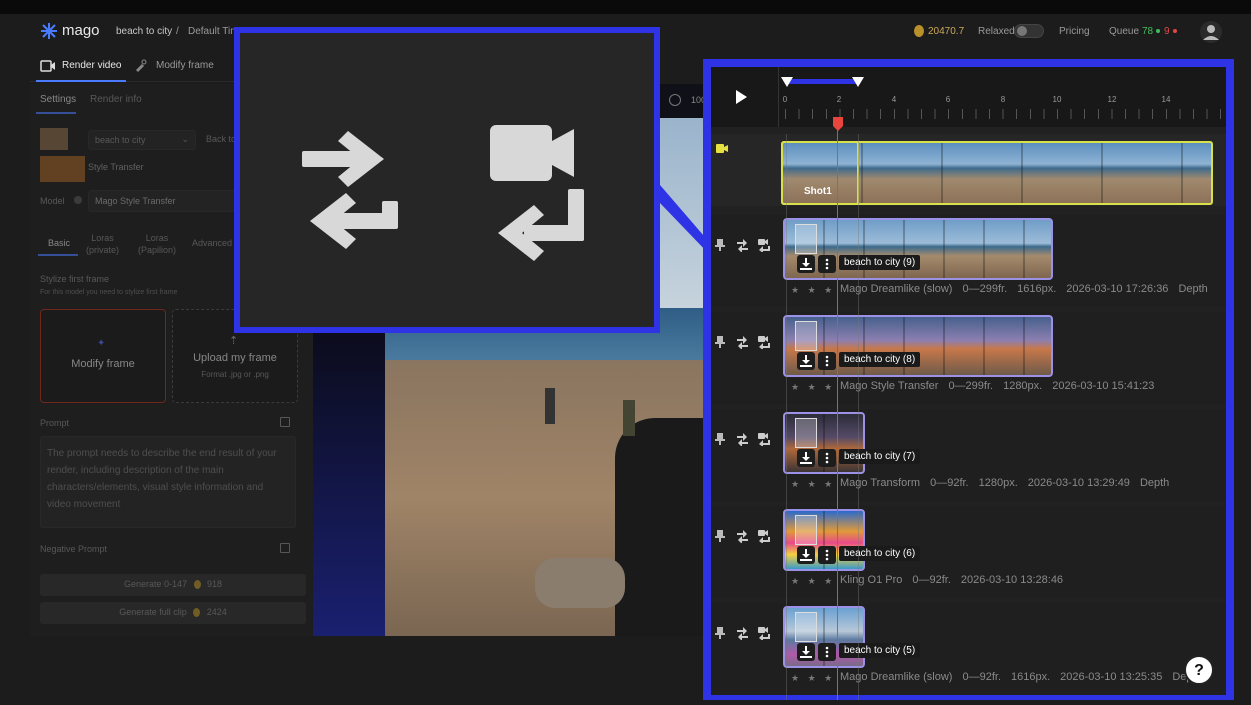 Image resolution: width=1251 pixels, height=705 pixels. I want to click on tick-label: 0, so click(785, 99).